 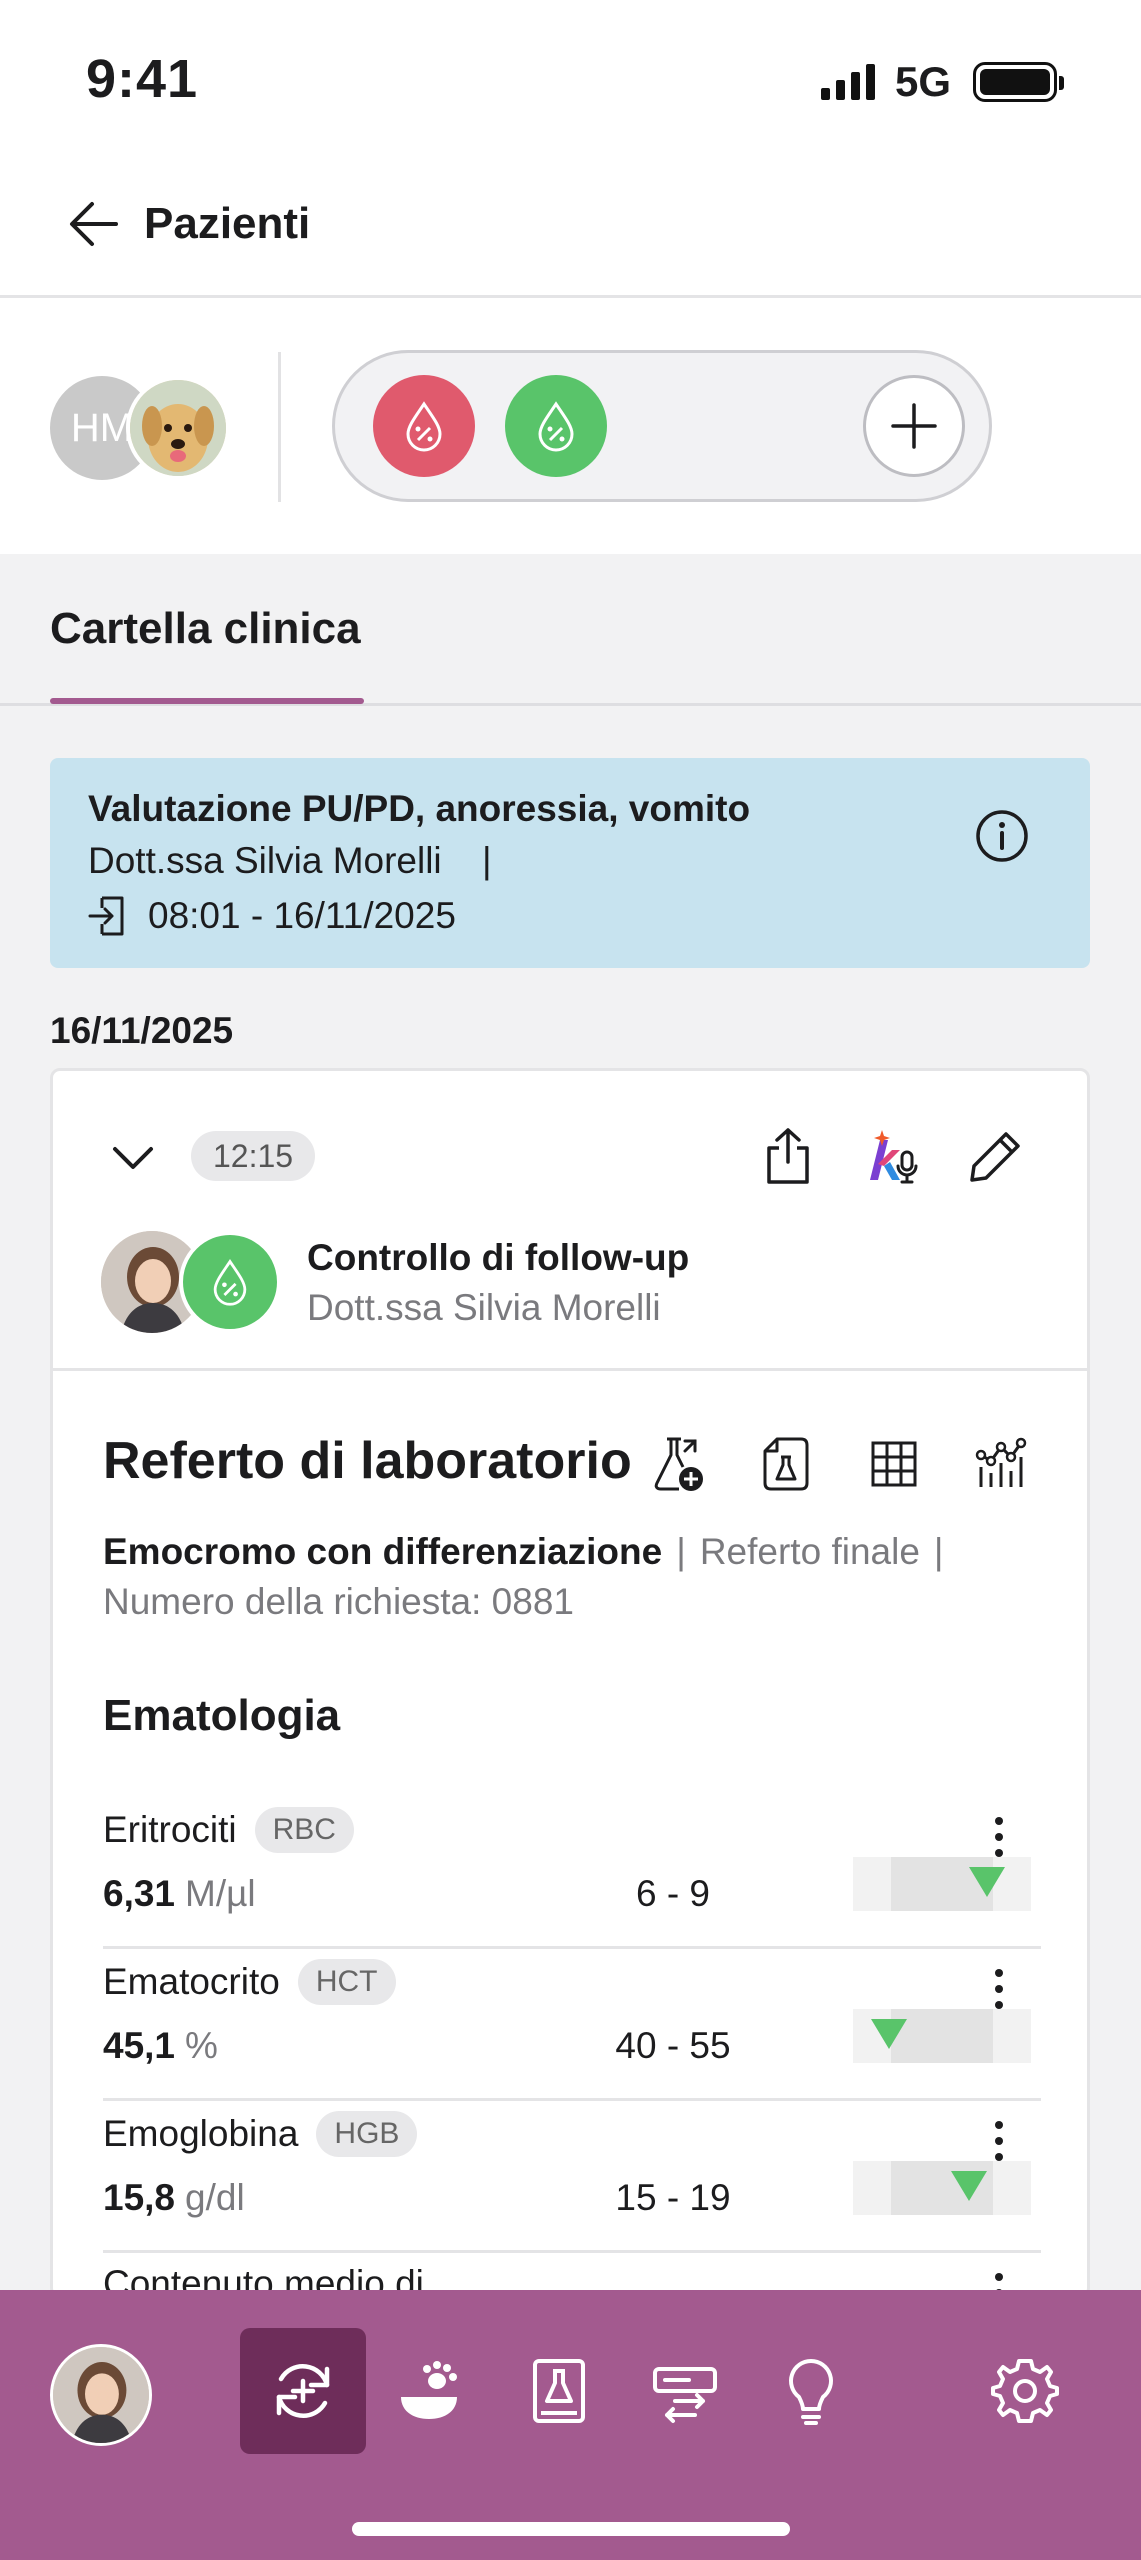 I want to click on lab-status: Referto finale, so click(x=809, y=1551).